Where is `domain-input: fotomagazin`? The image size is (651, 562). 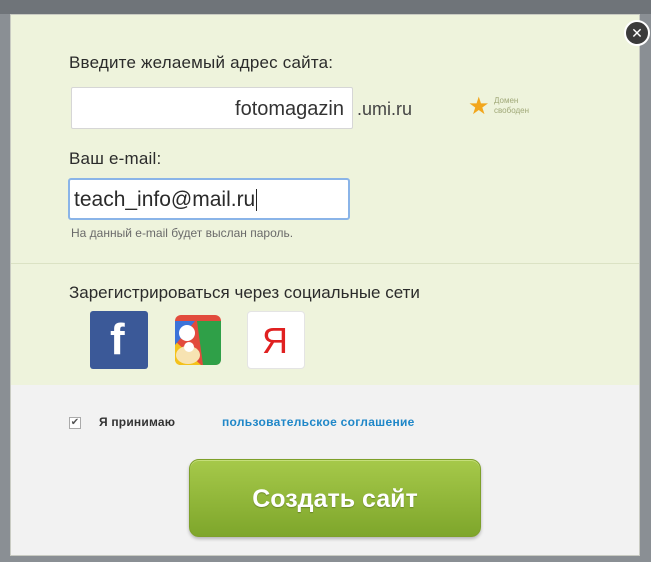 domain-input: fotomagazin is located at coordinates (212, 108).